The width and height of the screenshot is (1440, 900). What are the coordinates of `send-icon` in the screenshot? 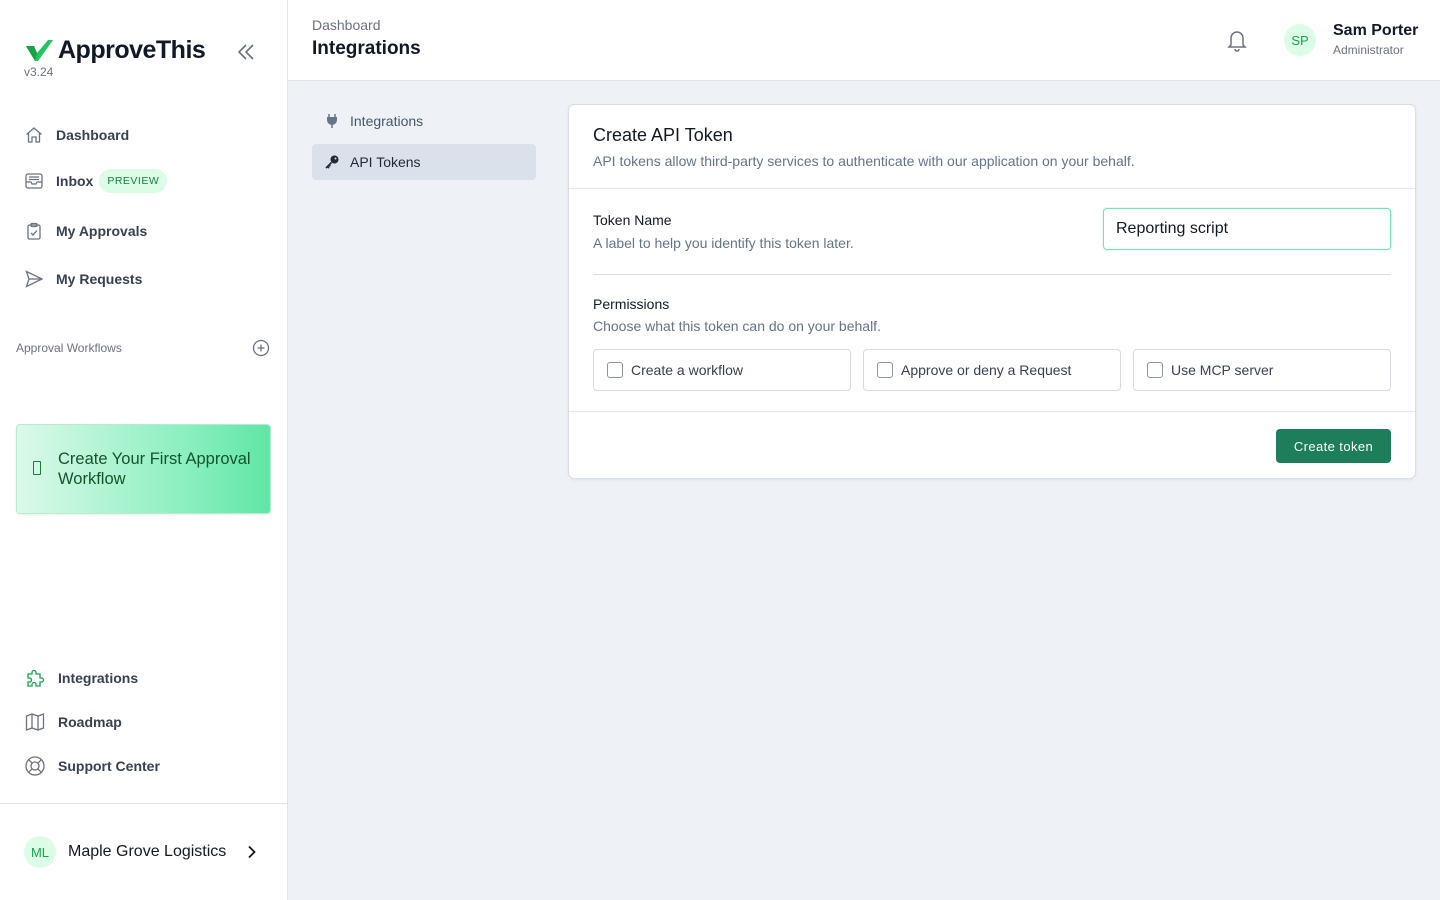 It's located at (34, 279).